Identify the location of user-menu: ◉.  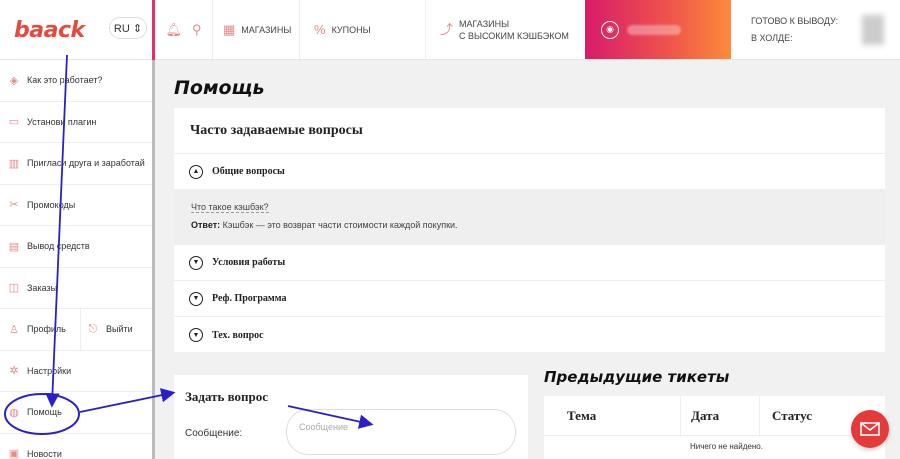
(658, 29).